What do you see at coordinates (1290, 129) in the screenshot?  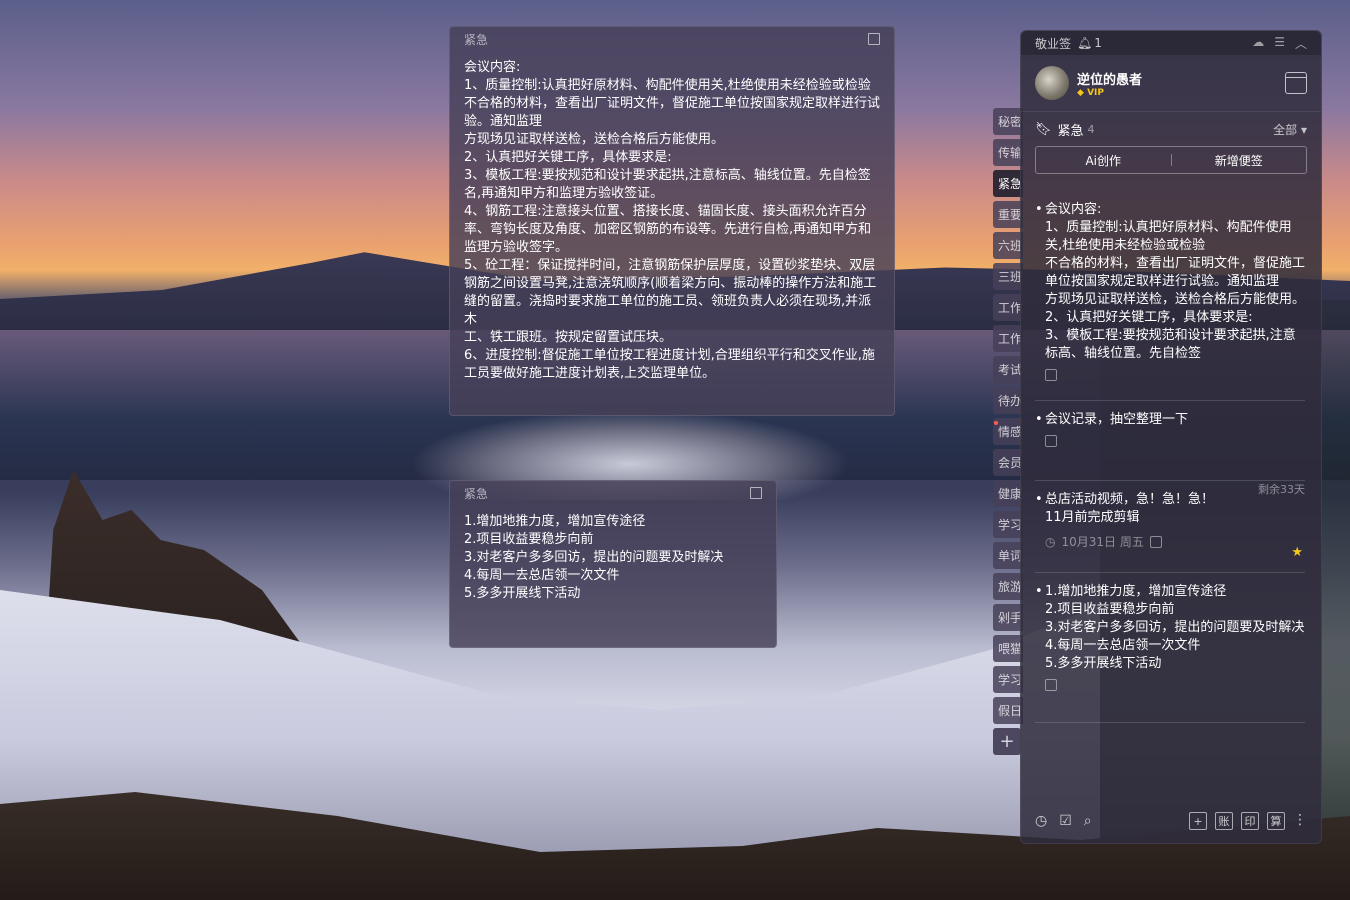 I see `filter-dropdown: 全部 ▾` at bounding box center [1290, 129].